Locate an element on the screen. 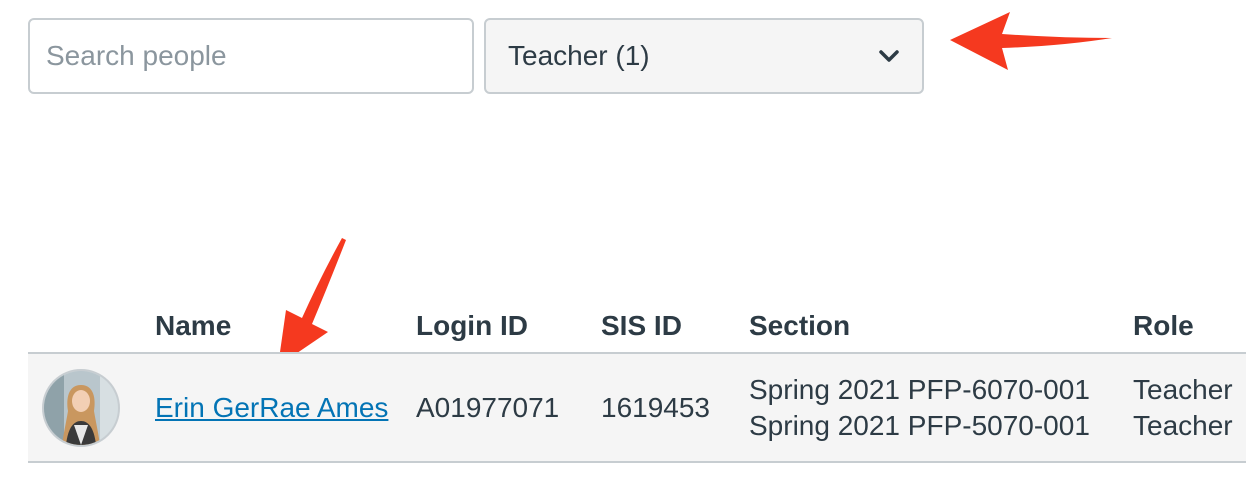 This screenshot has height=500, width=1246. role-filter-value: Teacher (1) is located at coordinates (579, 55).